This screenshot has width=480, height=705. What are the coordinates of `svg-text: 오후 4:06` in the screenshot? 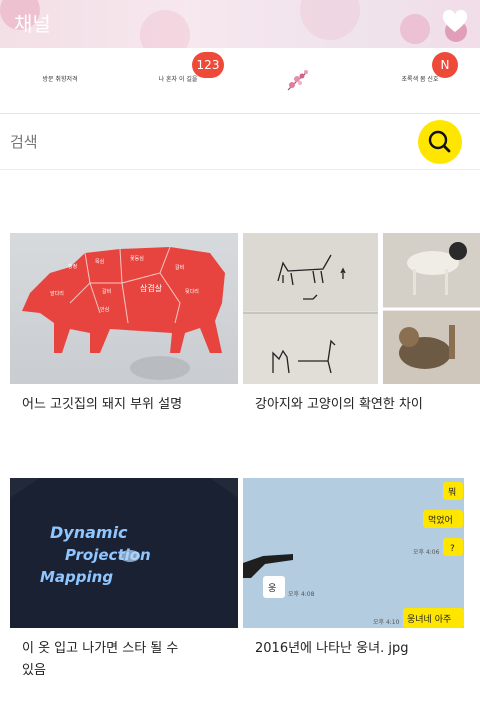 It's located at (426, 552).